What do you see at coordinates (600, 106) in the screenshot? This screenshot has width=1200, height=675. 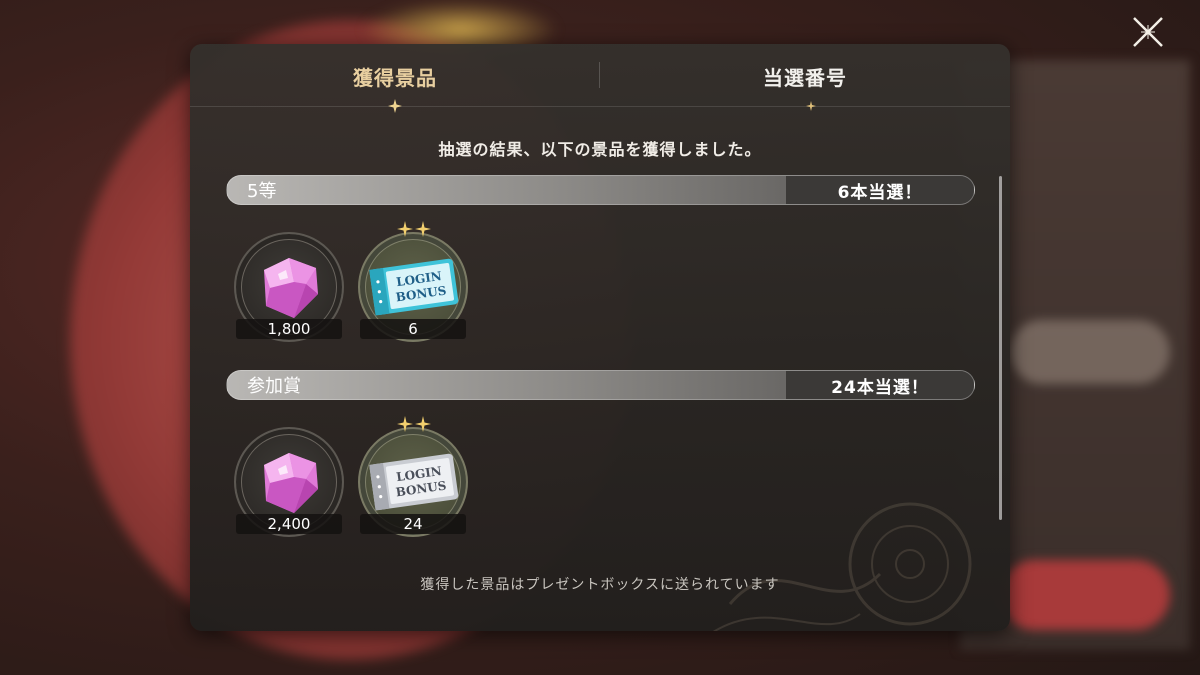 I see `tab-underline` at bounding box center [600, 106].